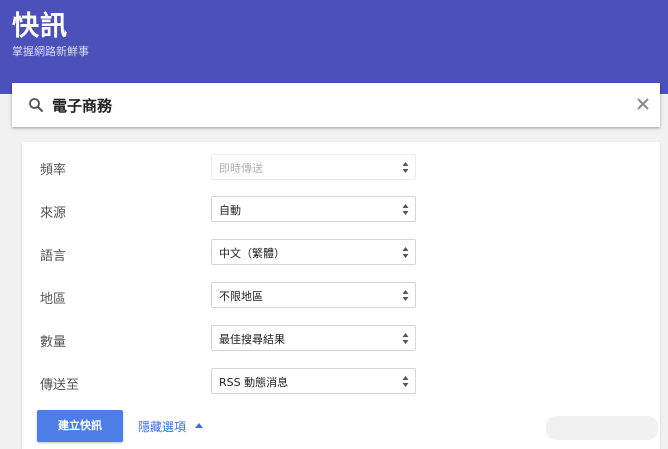  I want to click on select-value: 中文（繁體）, so click(252, 253).